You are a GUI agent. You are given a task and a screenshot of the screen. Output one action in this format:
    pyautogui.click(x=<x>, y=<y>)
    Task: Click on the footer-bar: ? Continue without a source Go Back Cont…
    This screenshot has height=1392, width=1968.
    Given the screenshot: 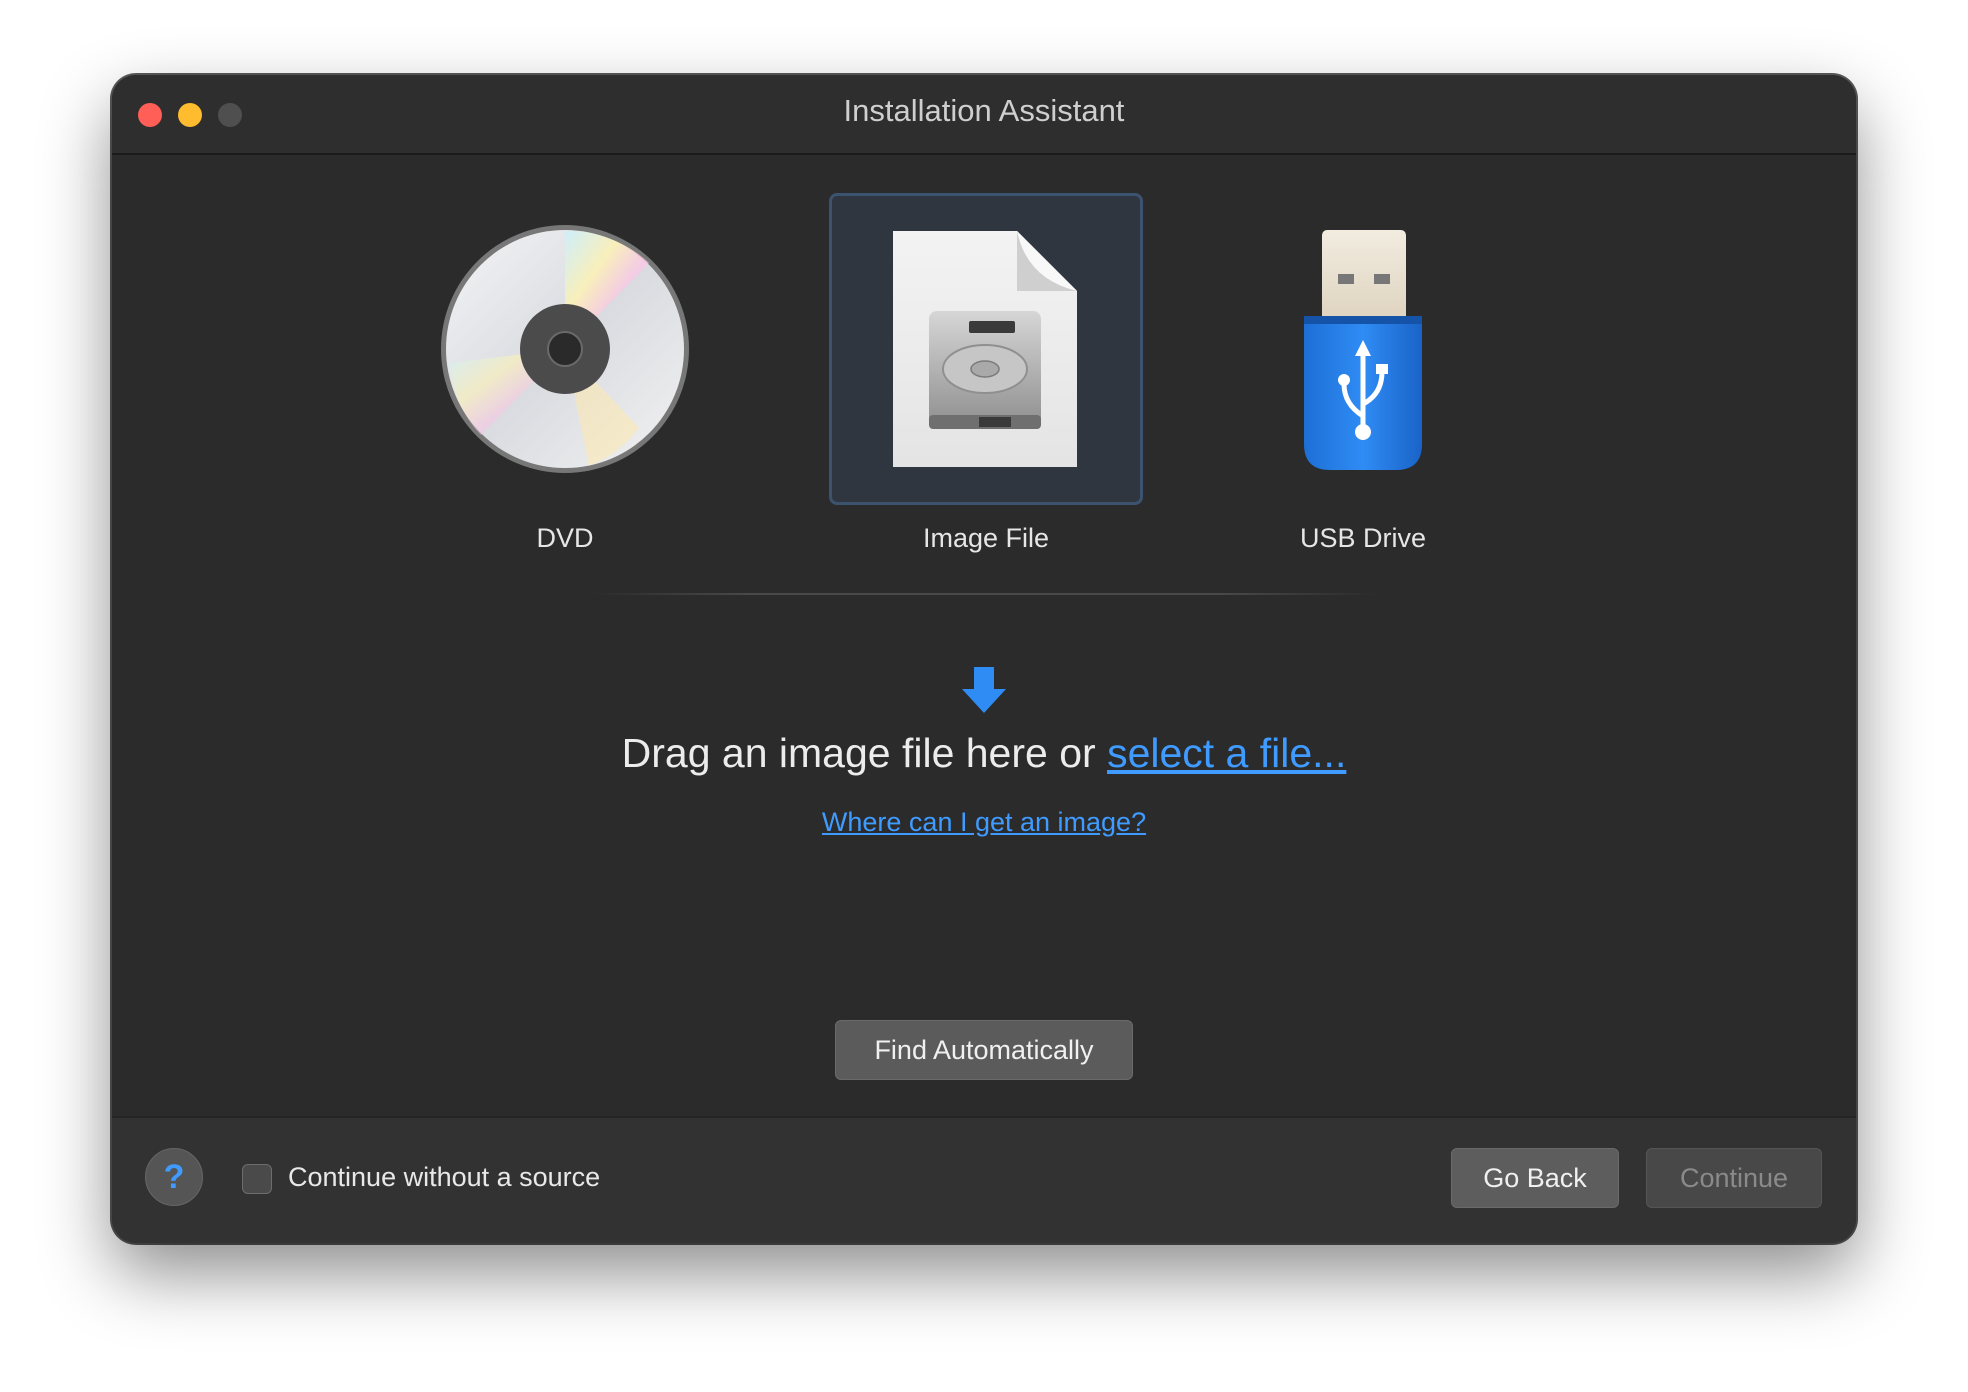 What is the action you would take?
    pyautogui.click(x=984, y=1179)
    